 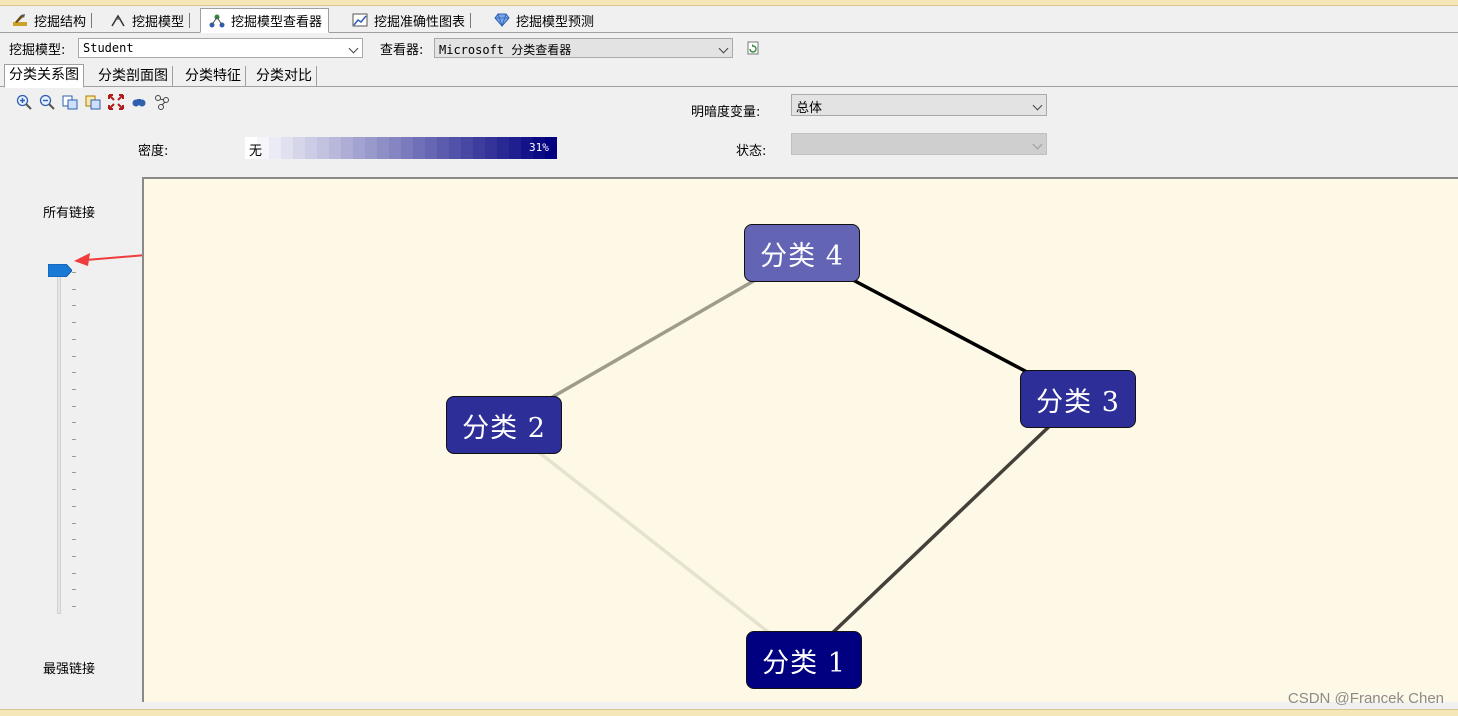 What do you see at coordinates (583, 48) in the screenshot?
I see `viewer-dropdown: Microsoft 分类查看器` at bounding box center [583, 48].